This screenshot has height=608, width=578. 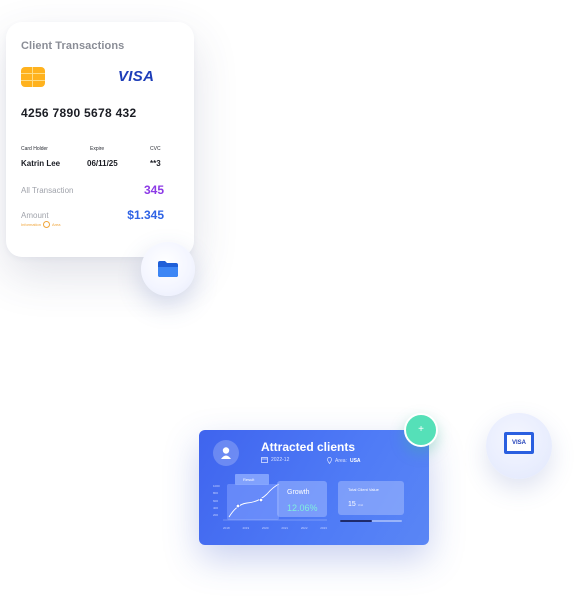 I want to click on card-title: Client Transactions, so click(x=73, y=46).